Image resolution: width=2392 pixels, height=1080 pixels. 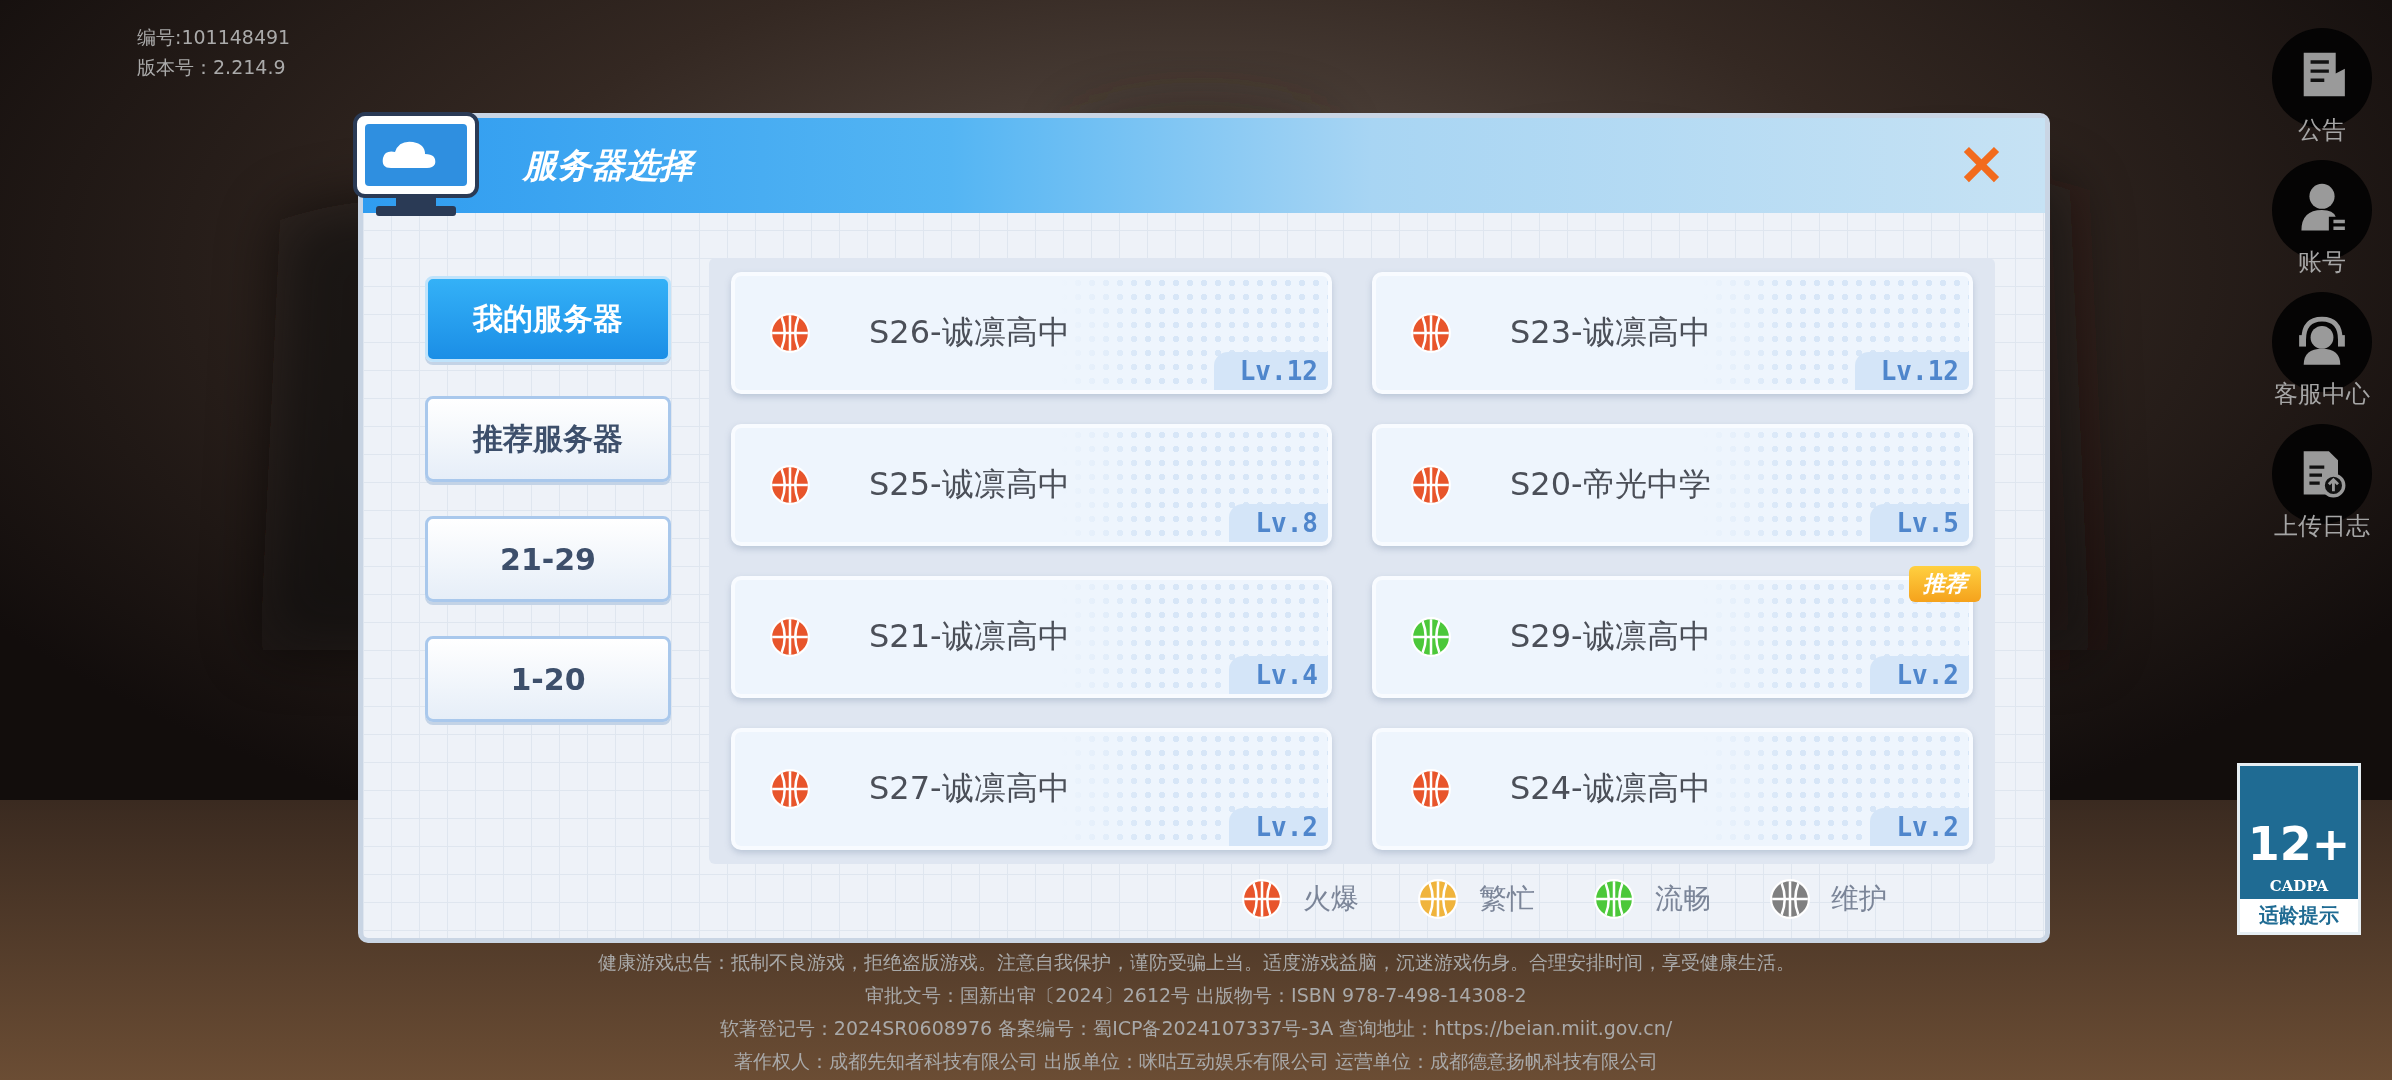 What do you see at coordinates (2322, 526) in the screenshot?
I see `side-menu-label: 上传日志` at bounding box center [2322, 526].